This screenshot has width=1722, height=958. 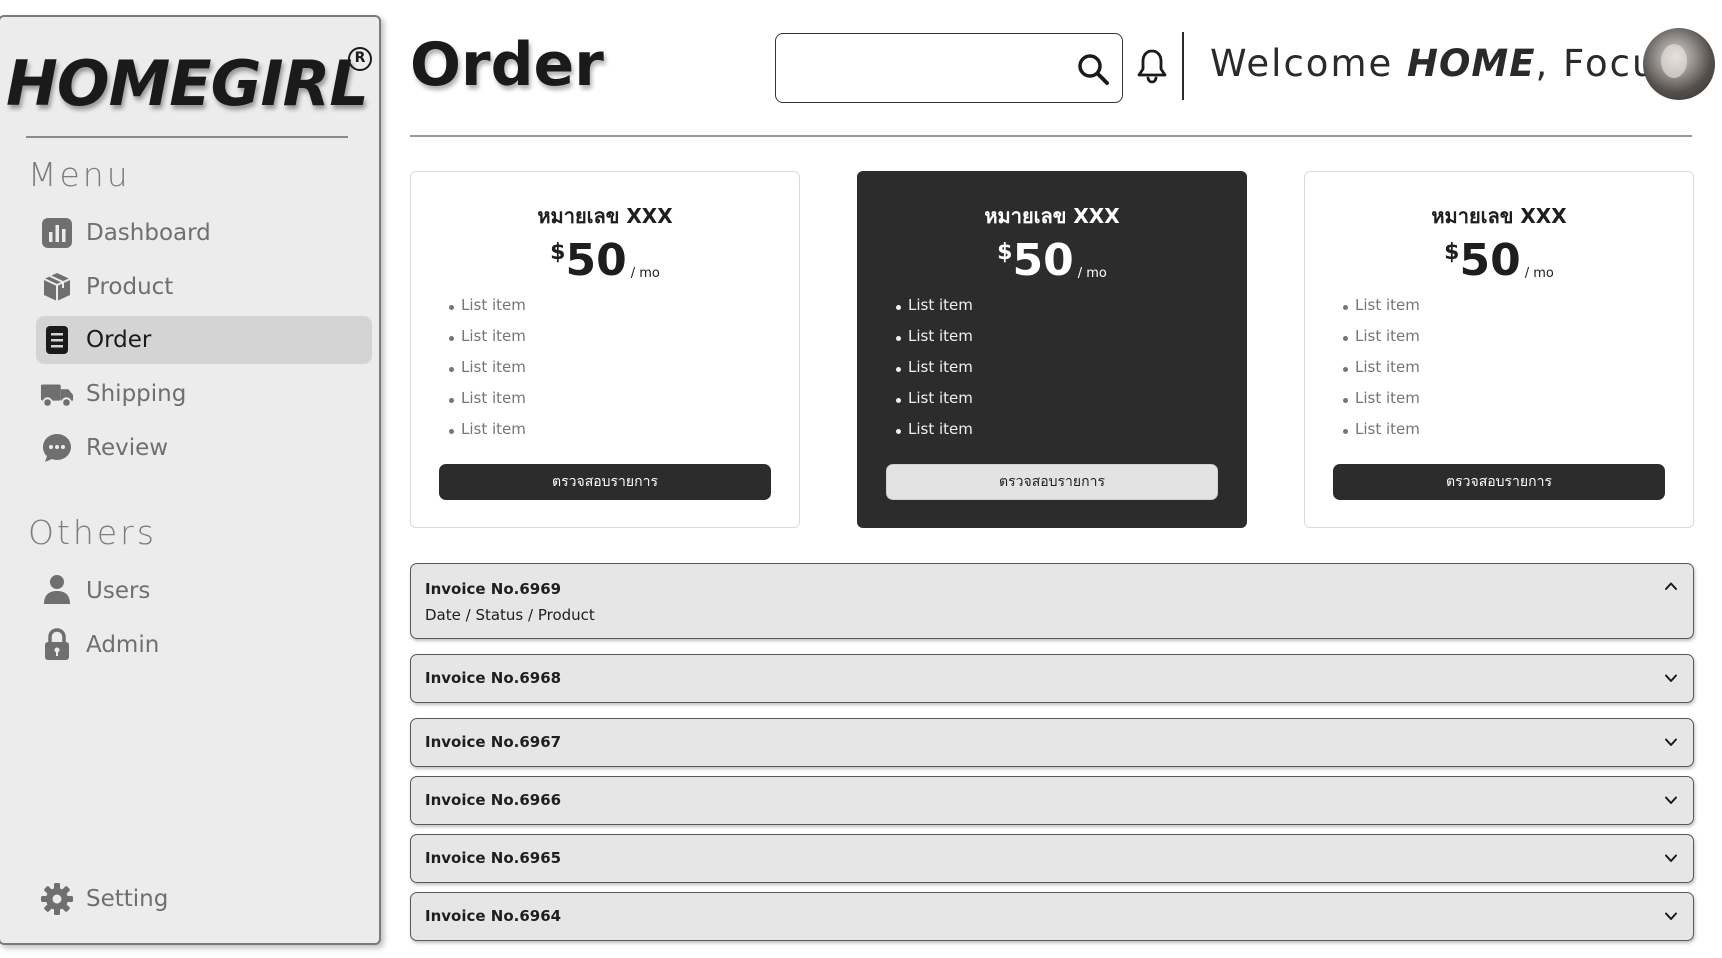 I want to click on search-icon, so click(x=1093, y=69).